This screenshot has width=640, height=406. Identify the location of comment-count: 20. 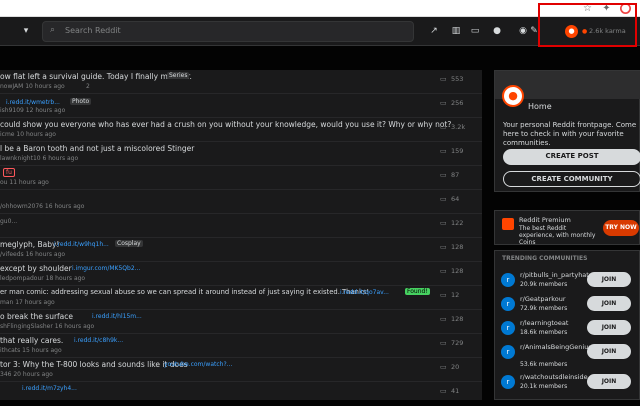
(455, 367).